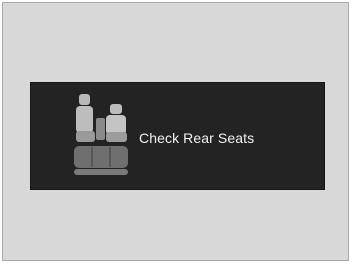 The height and width of the screenshot is (265, 353). What do you see at coordinates (197, 138) in the screenshot?
I see `check-rear-seats-message: Check Rear Seats` at bounding box center [197, 138].